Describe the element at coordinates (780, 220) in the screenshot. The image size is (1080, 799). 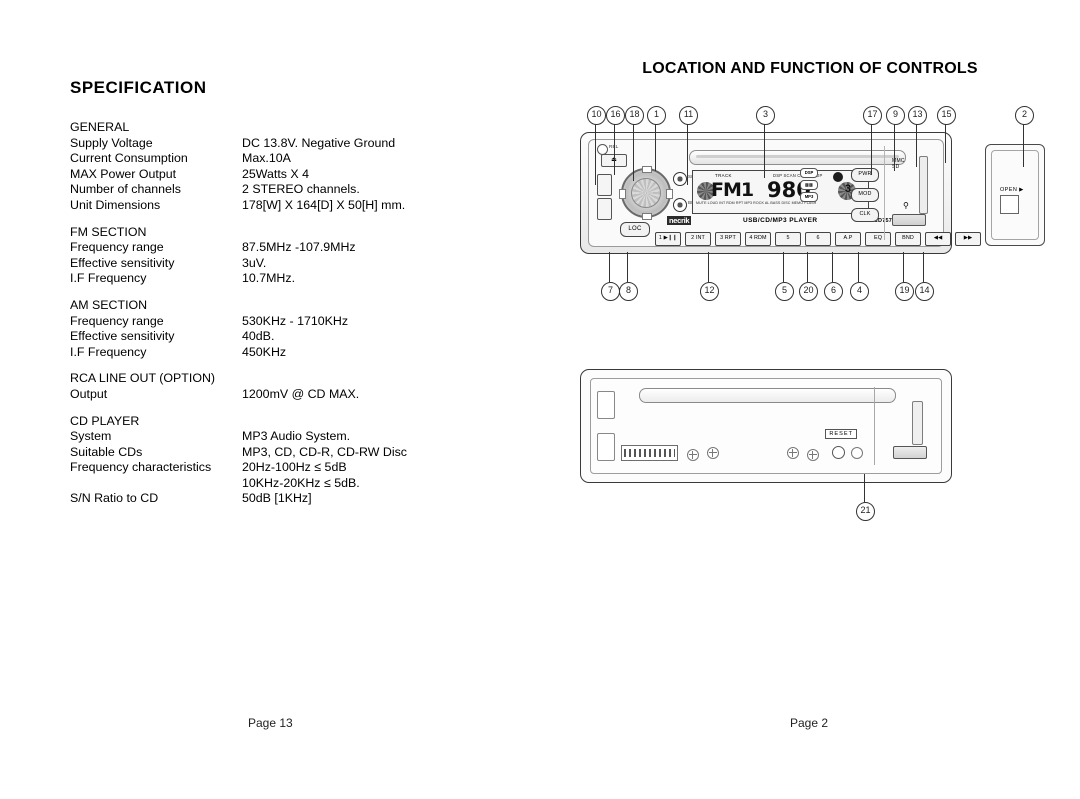
I see `player-type-label: USB/CD/MP3 PLAYER` at that location.